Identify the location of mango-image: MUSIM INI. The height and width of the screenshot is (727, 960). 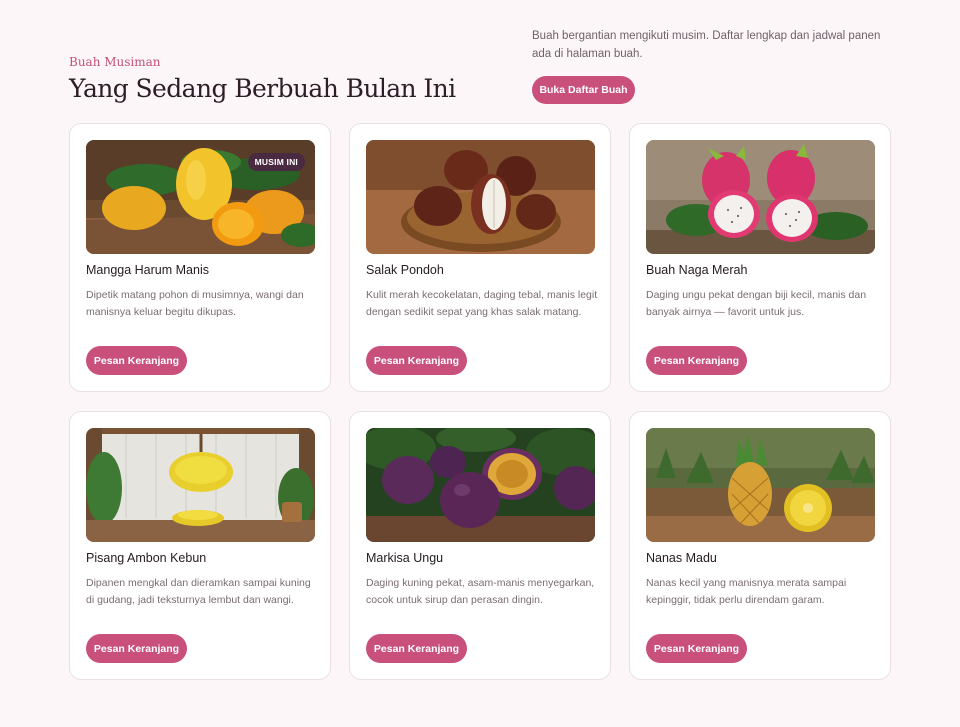
(200, 197).